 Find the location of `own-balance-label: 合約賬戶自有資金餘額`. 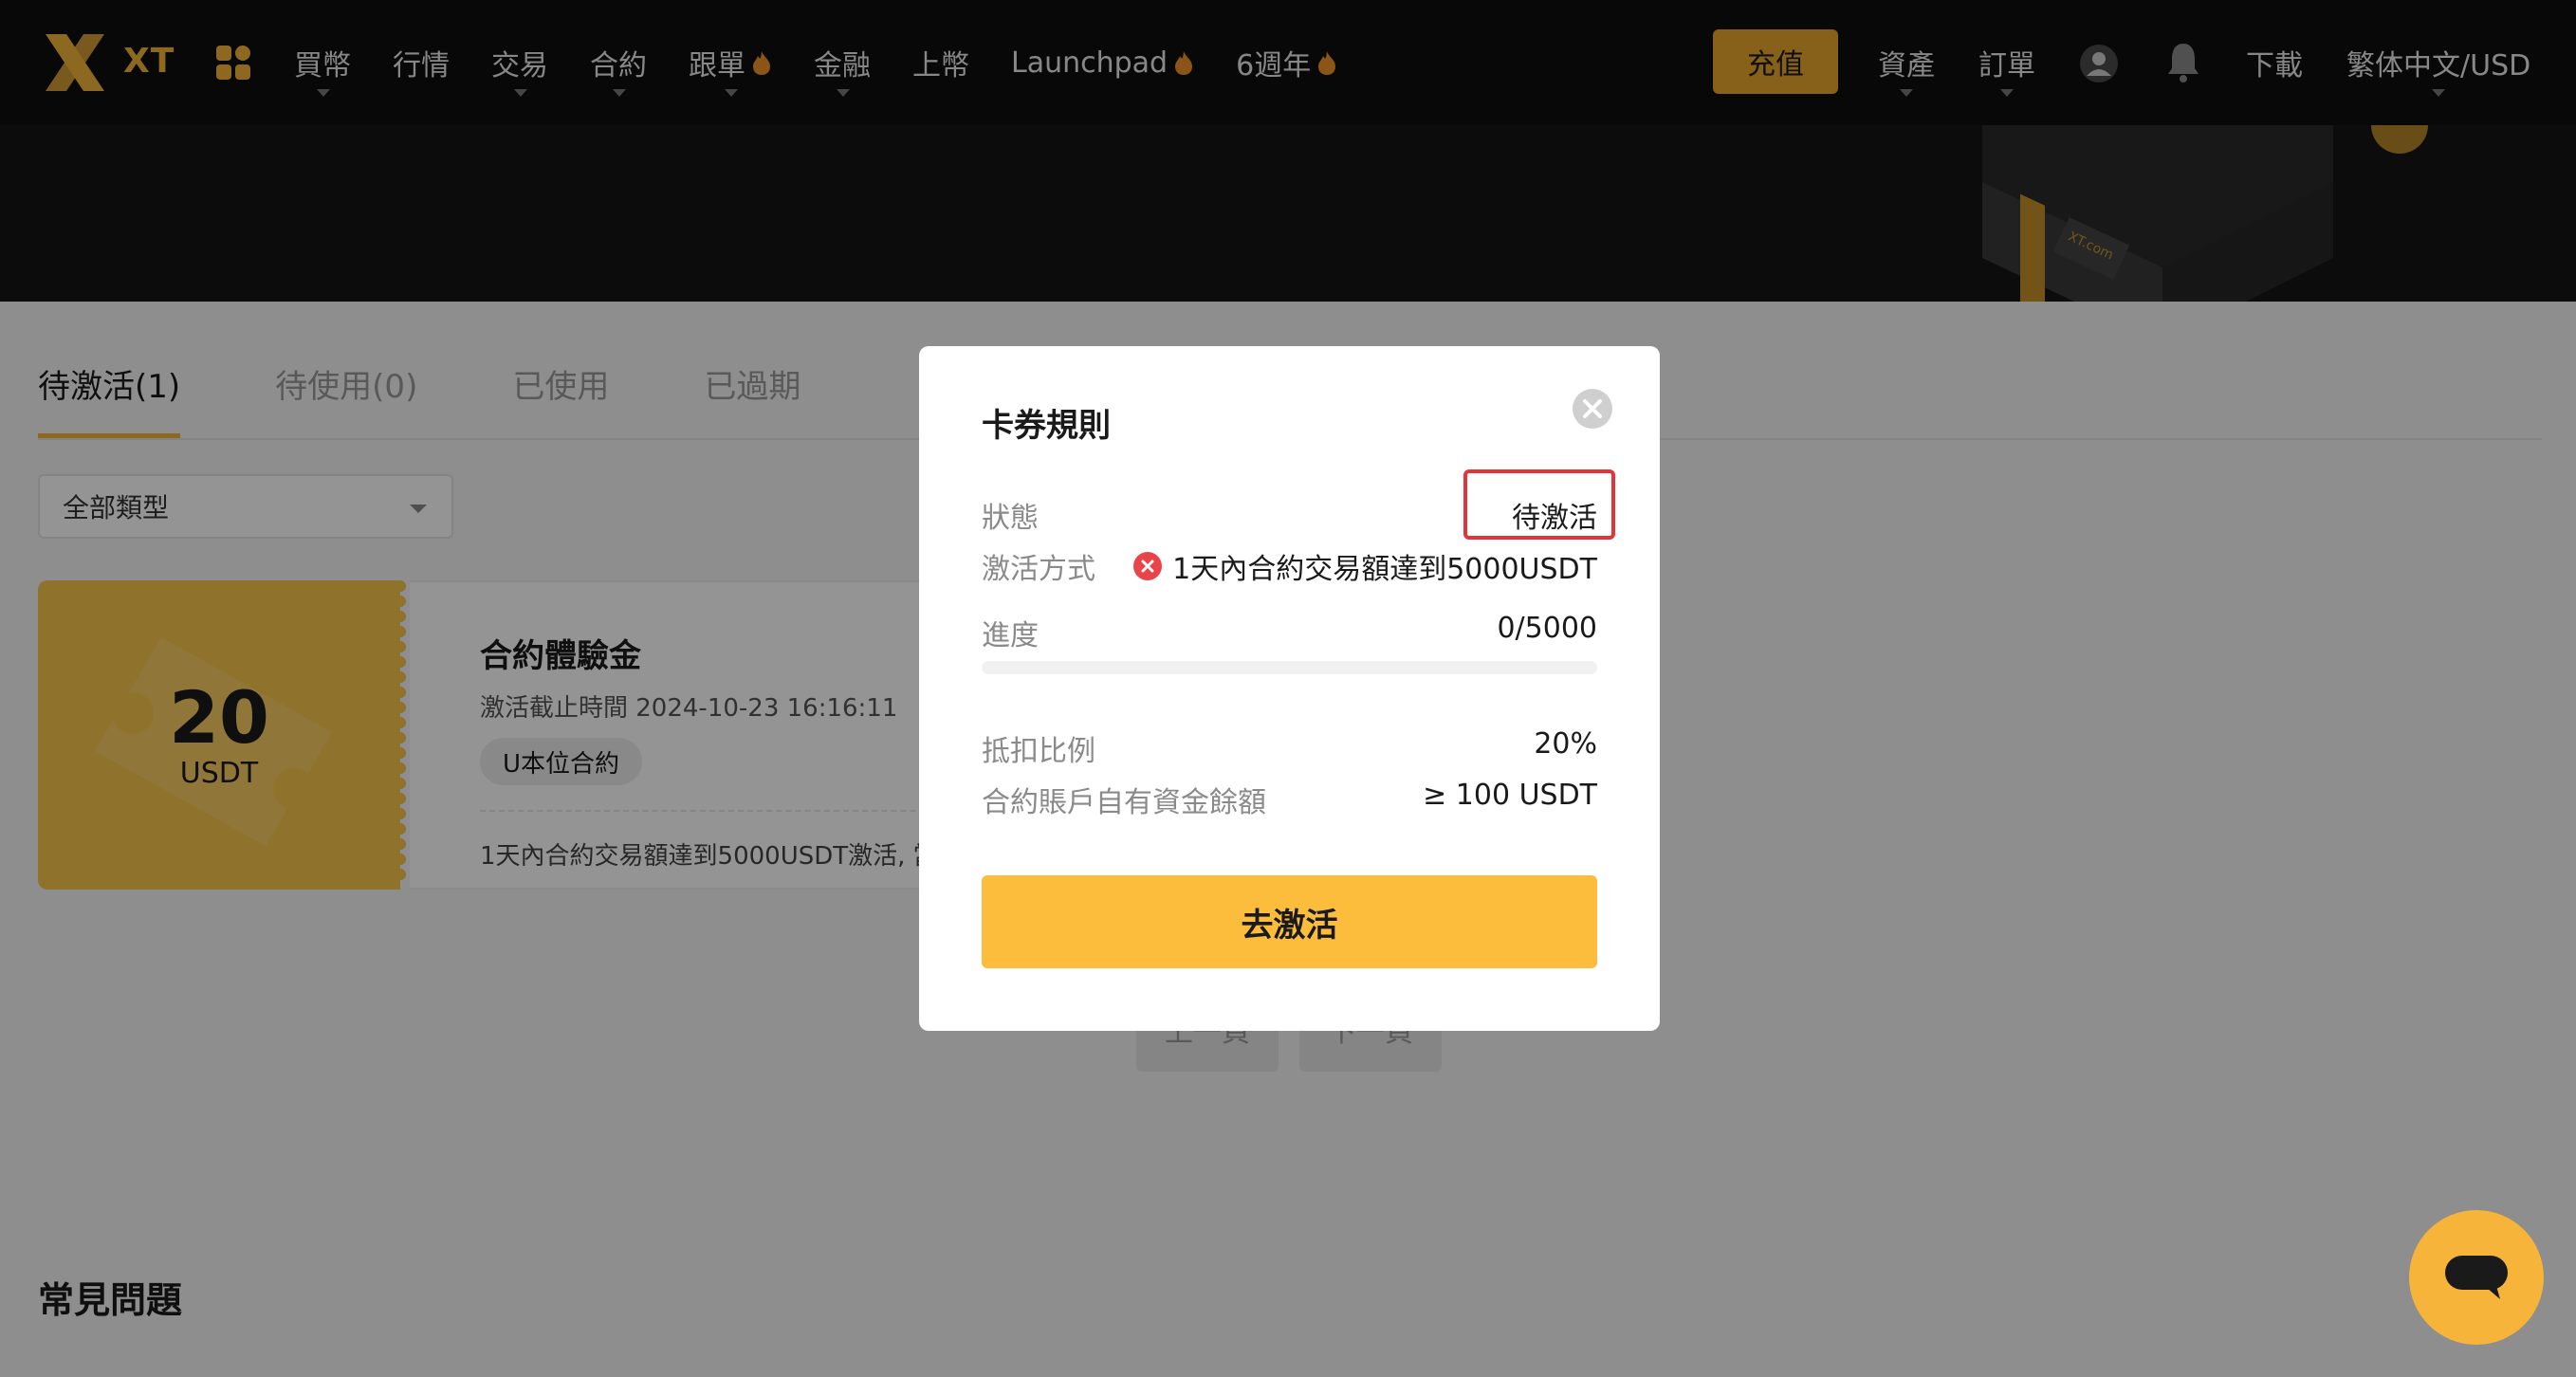

own-balance-label: 合約賬戶自有資金餘額 is located at coordinates (1124, 802).